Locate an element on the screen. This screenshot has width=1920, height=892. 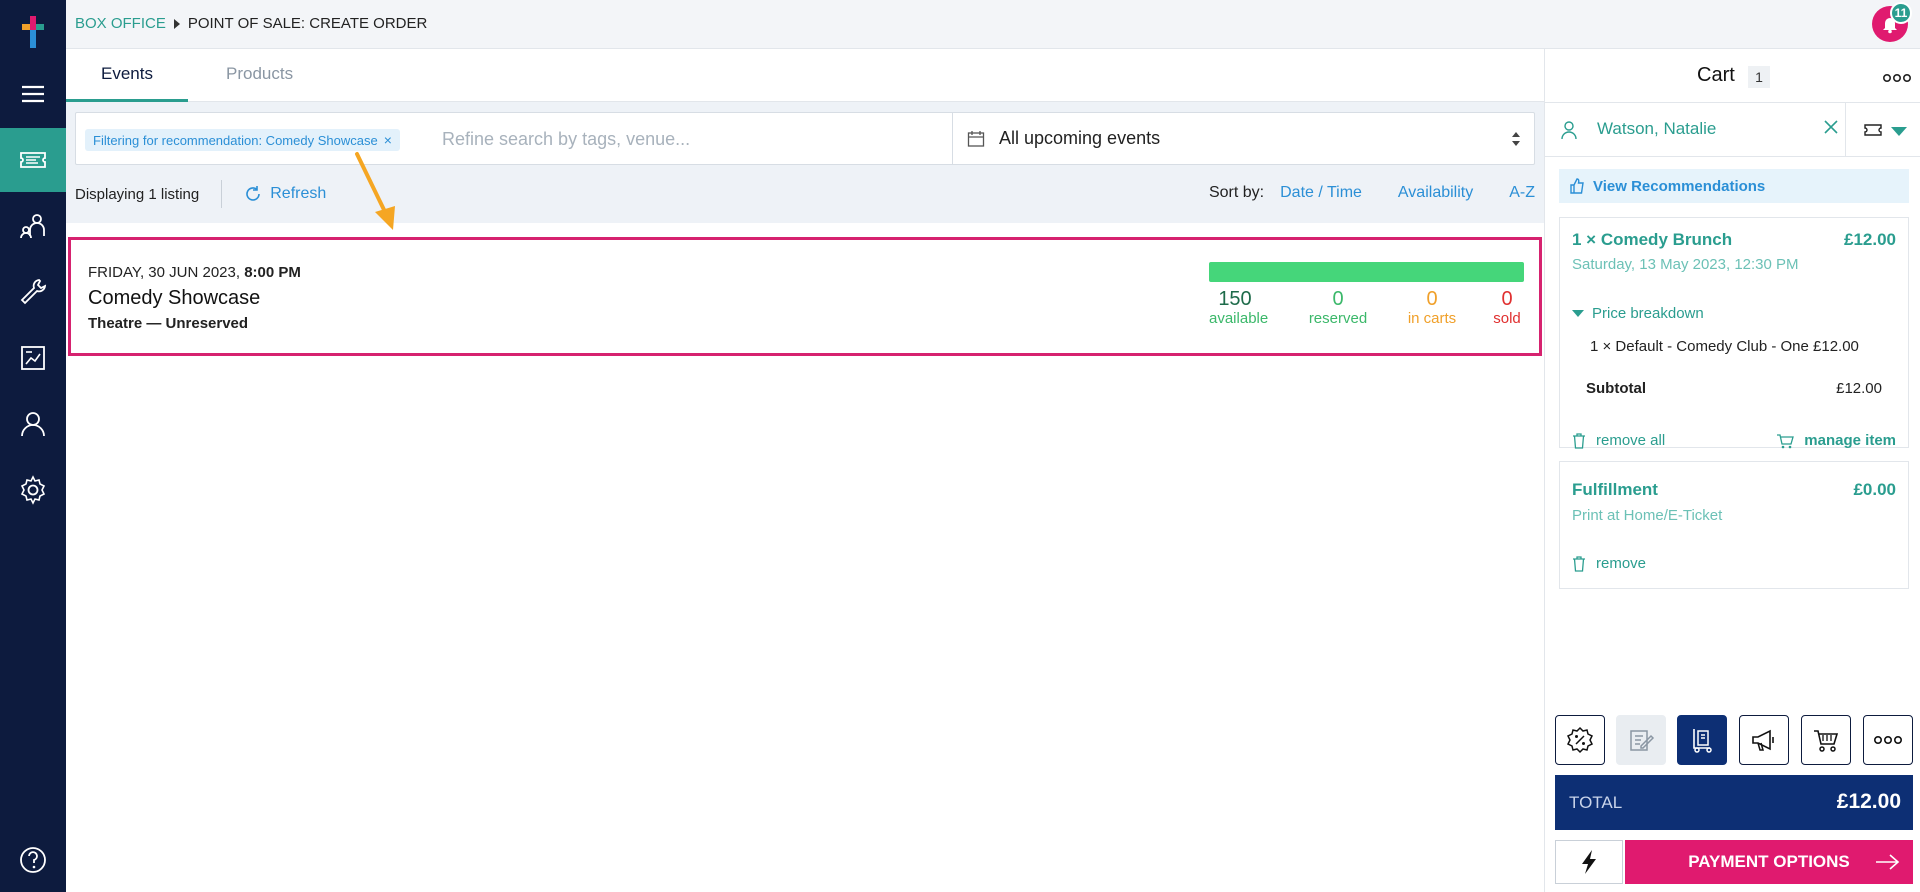
breadcrumb-separator-icon is located at coordinates (176, 23).